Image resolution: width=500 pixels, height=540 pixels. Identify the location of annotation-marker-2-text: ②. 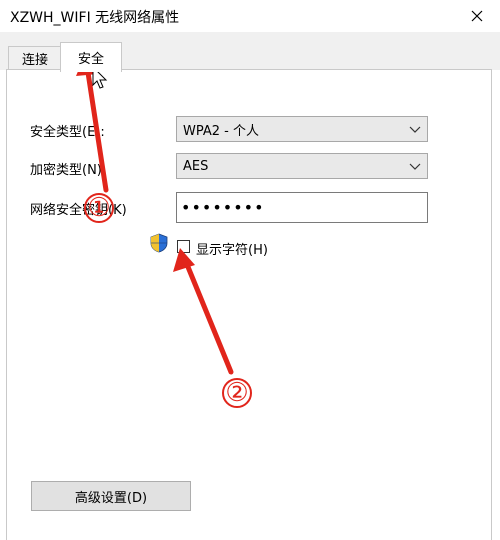
(237, 393).